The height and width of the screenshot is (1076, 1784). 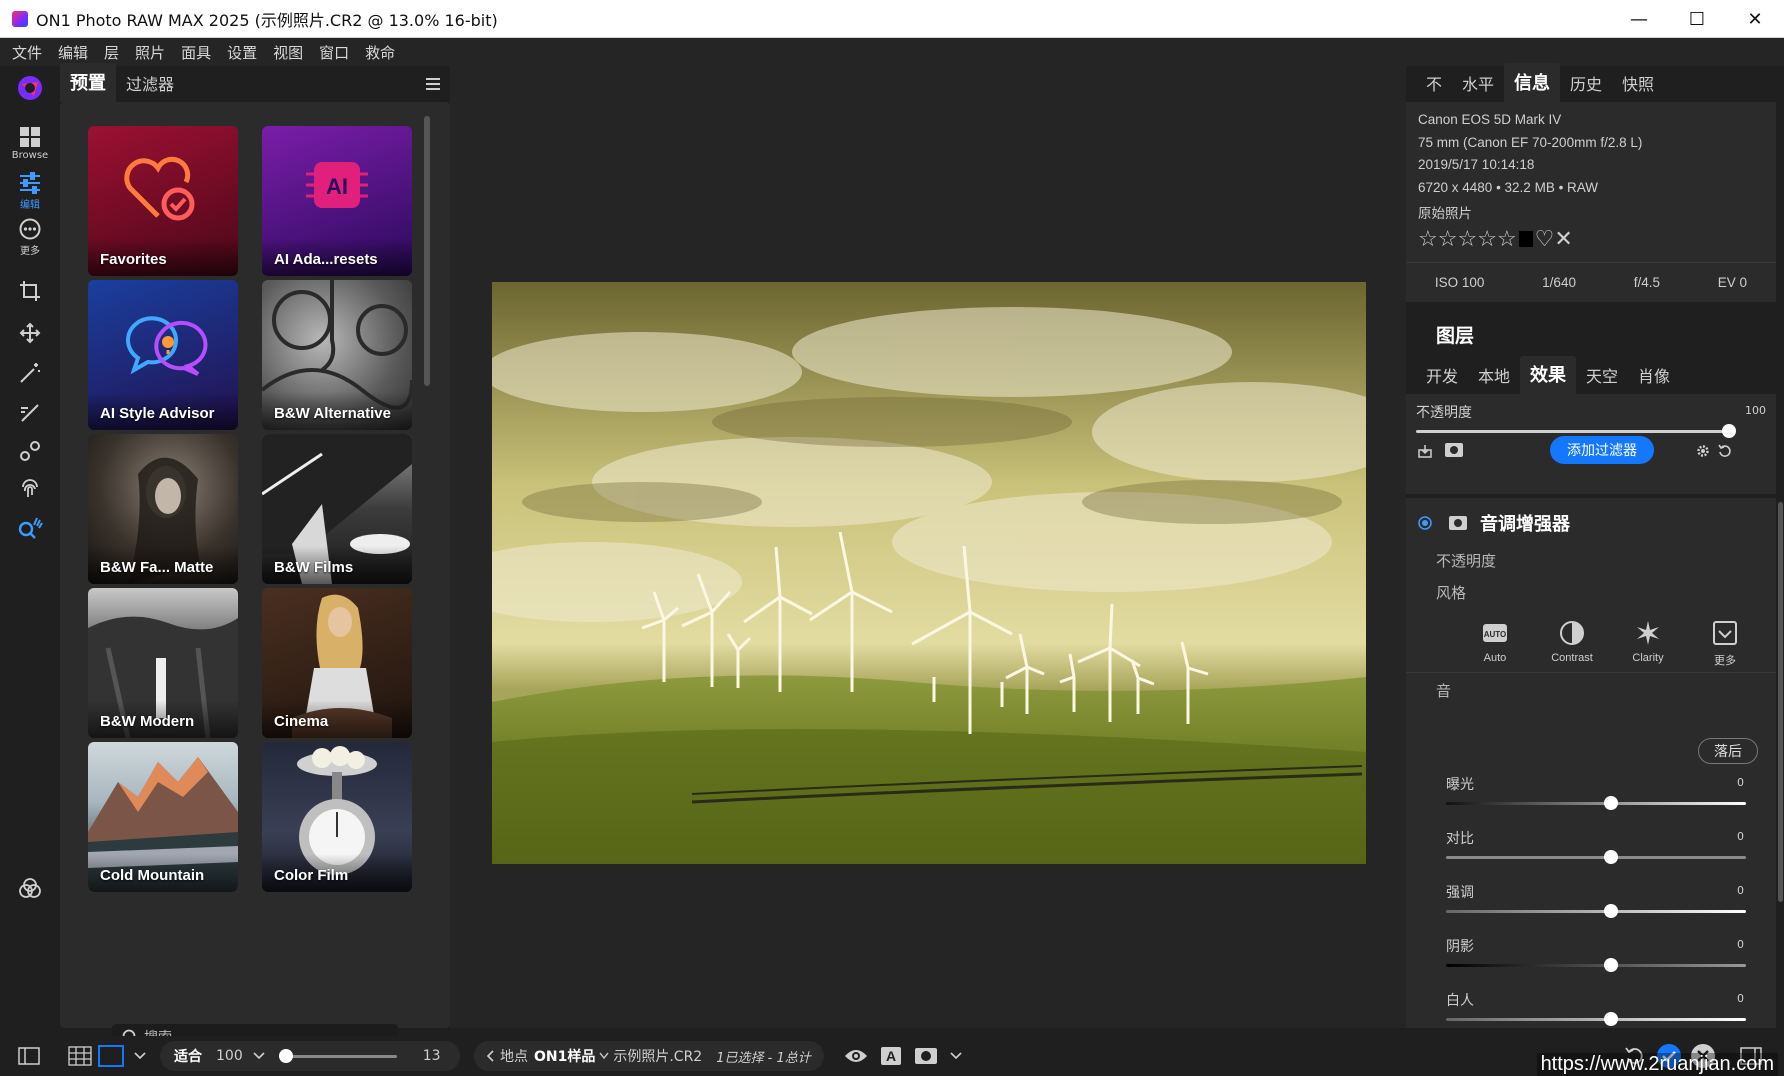 What do you see at coordinates (1596, 911) in the screenshot?
I see `highlights-slider` at bounding box center [1596, 911].